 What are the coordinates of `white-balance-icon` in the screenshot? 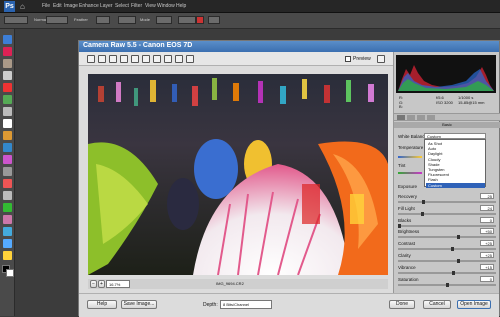 It's located at (113, 59).